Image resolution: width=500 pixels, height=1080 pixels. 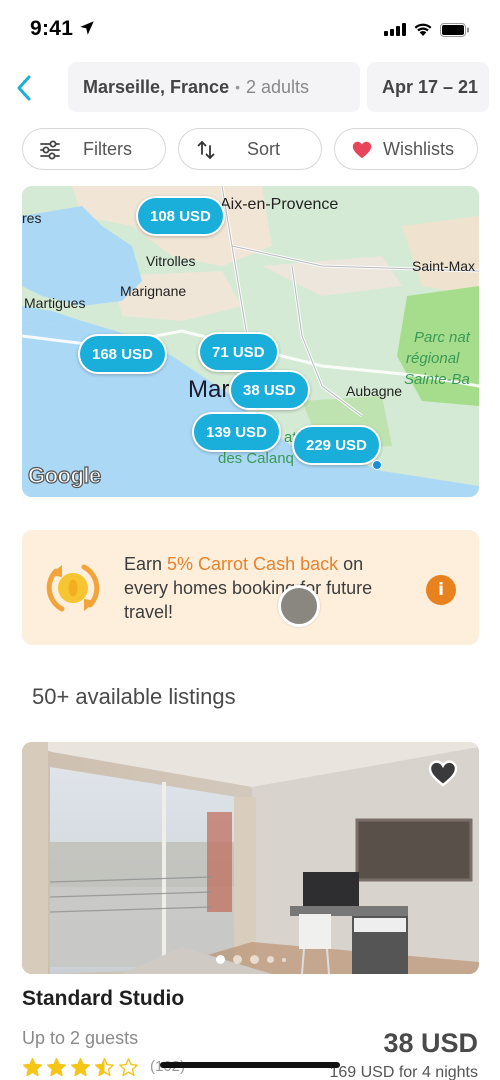 What do you see at coordinates (146, 564) in the screenshot?
I see `promo-text-prefix: Earn` at bounding box center [146, 564].